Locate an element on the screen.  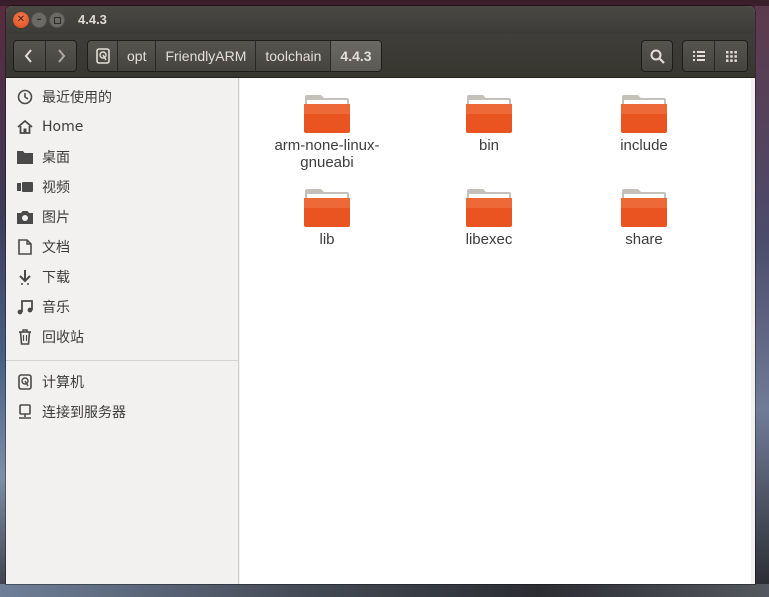
music-icon is located at coordinates (25, 307).